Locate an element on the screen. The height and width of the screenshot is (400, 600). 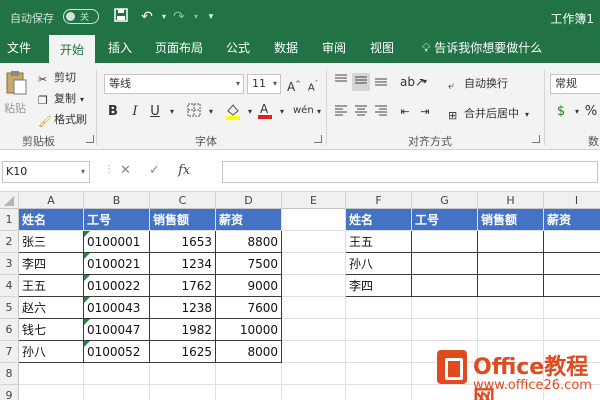
alignment-launcher-icon is located at coordinates (536, 139).